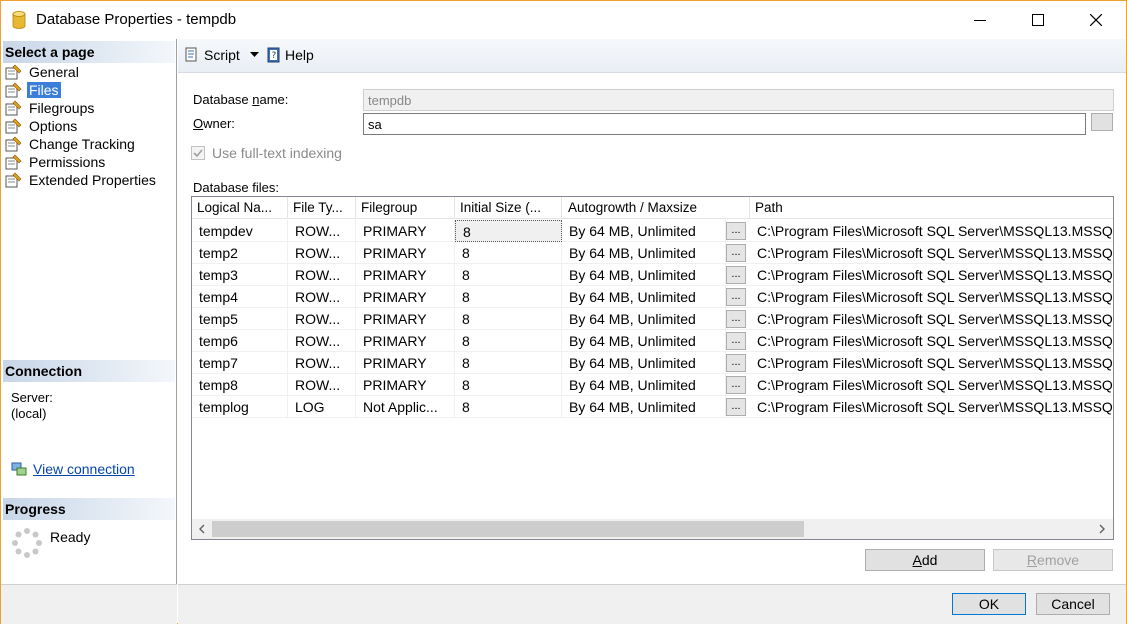 The width and height of the screenshot is (1127, 624). What do you see at coordinates (240, 231) in the screenshot?
I see `cell-logical-name: tempdev` at bounding box center [240, 231].